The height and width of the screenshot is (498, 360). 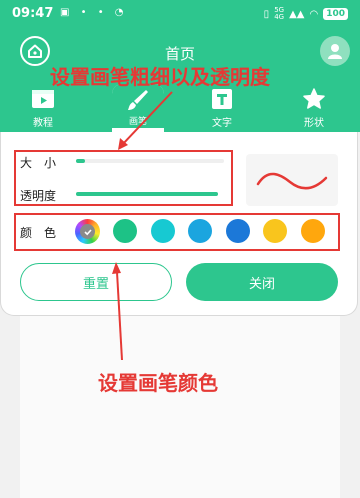 What do you see at coordinates (145, 120) in the screenshot?
I see `arrow-to-sliders` at bounding box center [145, 120].